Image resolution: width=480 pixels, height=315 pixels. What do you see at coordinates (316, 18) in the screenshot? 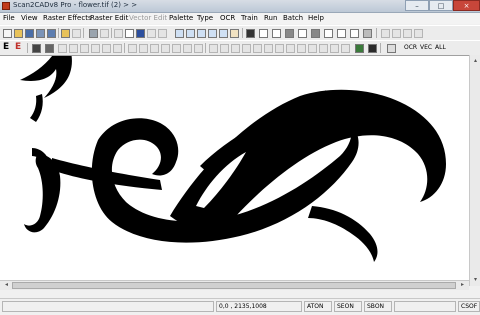
I see `menu-help: Help` at bounding box center [316, 18].